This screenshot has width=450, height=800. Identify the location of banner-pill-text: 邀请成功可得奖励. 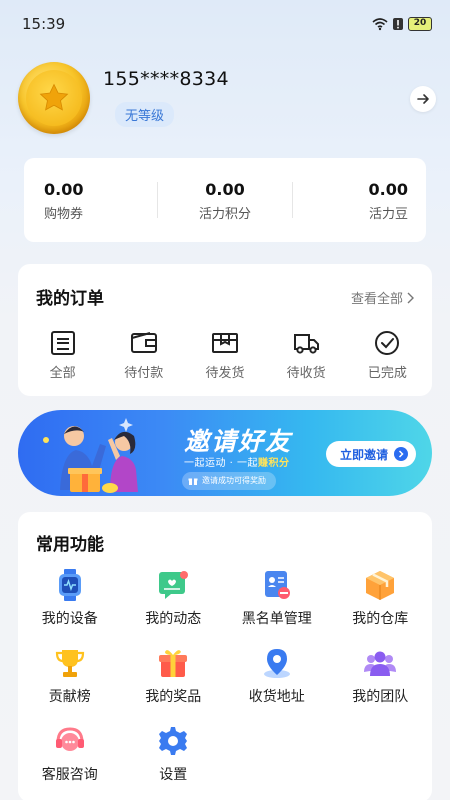
(234, 480).